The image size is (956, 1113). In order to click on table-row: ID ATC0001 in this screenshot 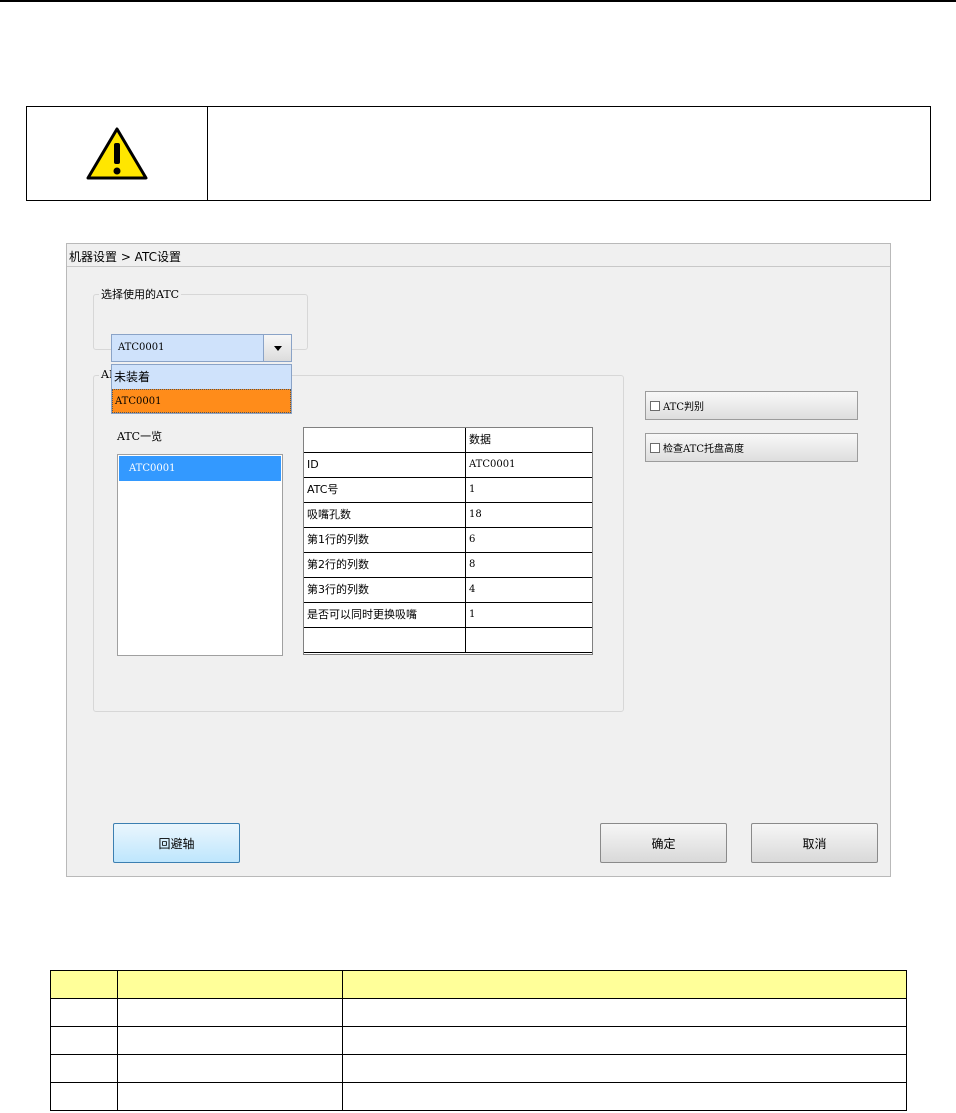, I will do `click(448, 465)`.